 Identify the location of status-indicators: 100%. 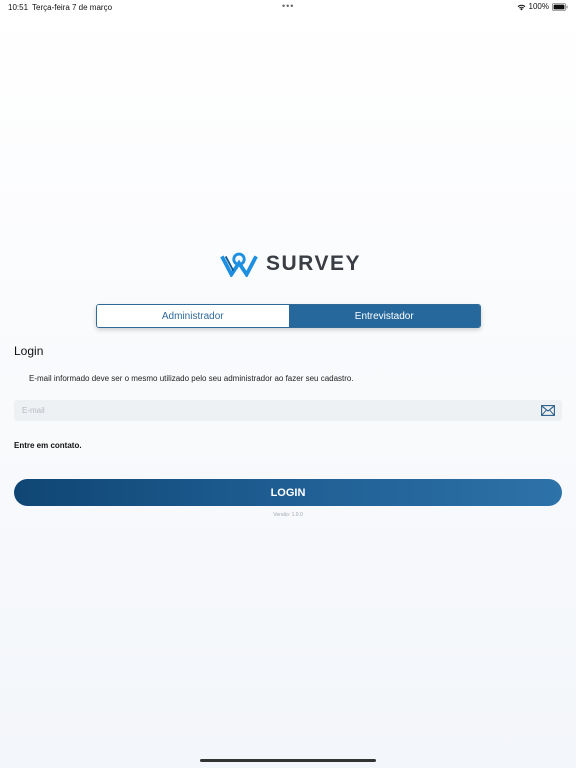
(542, 6).